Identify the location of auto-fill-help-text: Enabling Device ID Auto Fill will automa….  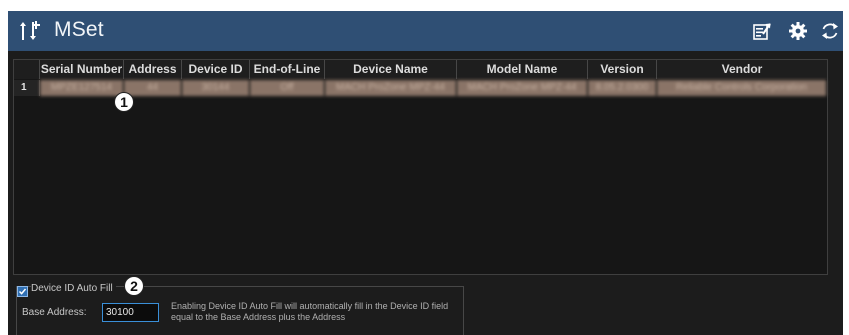
(310, 311).